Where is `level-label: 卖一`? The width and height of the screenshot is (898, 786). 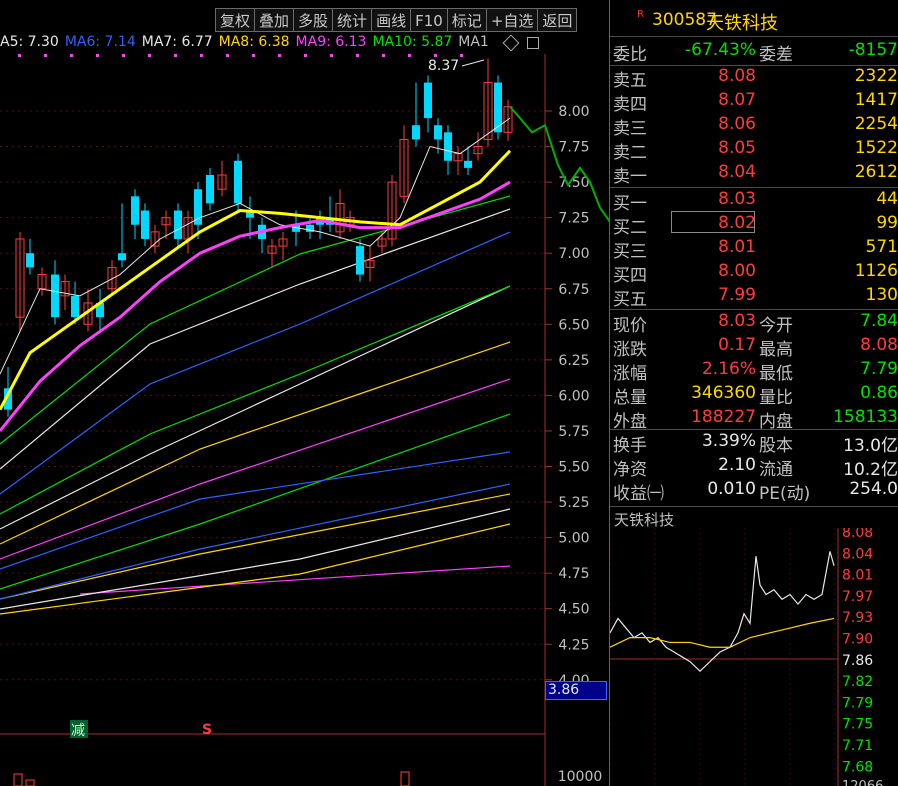 level-label: 卖一 is located at coordinates (630, 177).